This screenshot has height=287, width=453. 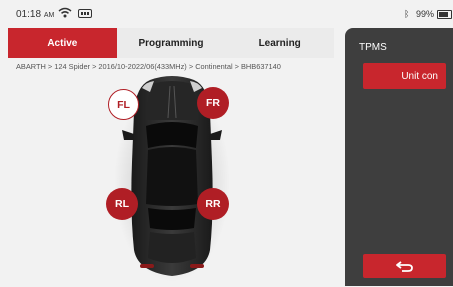 What do you see at coordinates (65, 12) in the screenshot?
I see `wifi-icon` at bounding box center [65, 12].